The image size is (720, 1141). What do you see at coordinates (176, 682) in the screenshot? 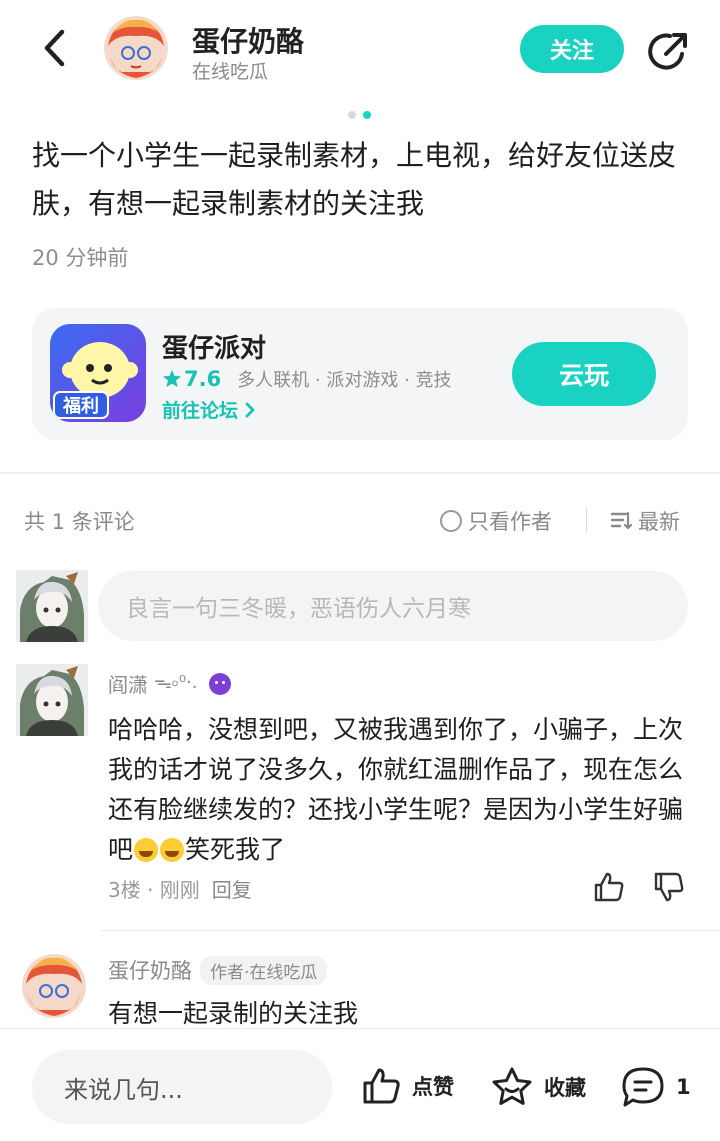
I see `name-decoration: ᯓ৹⁰·.` at bounding box center [176, 682].